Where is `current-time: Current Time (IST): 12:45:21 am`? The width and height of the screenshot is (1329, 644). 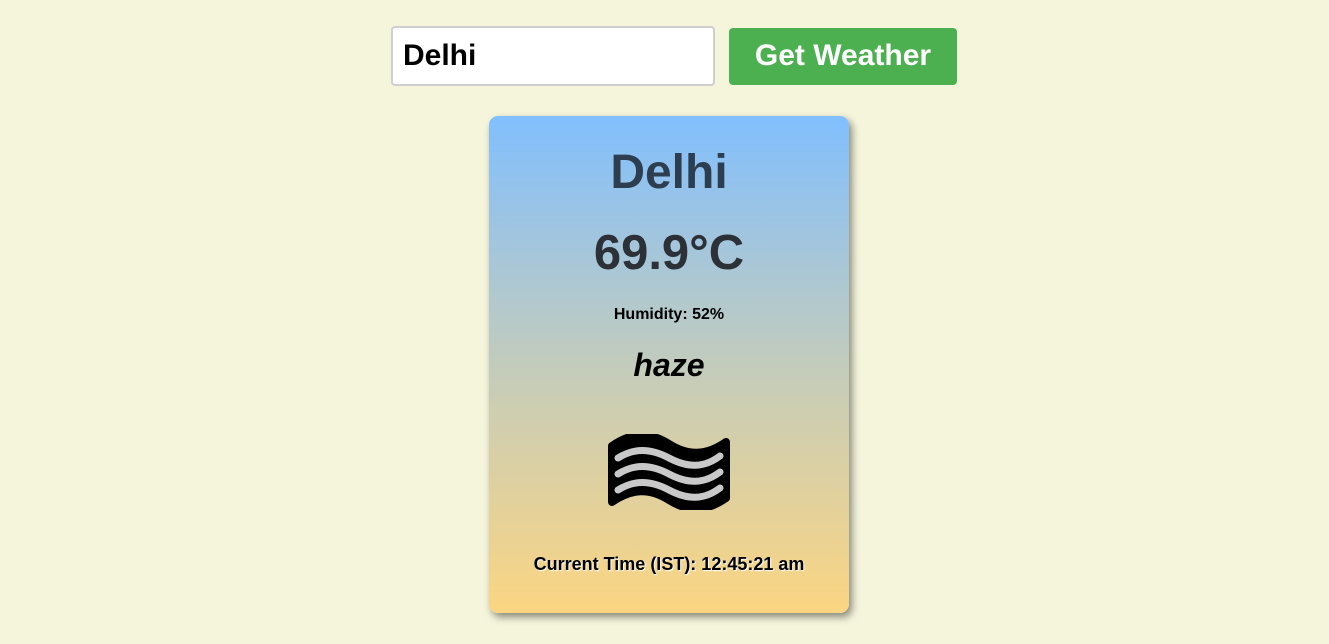
current-time: Current Time (IST): 12:45:21 am is located at coordinates (669, 564).